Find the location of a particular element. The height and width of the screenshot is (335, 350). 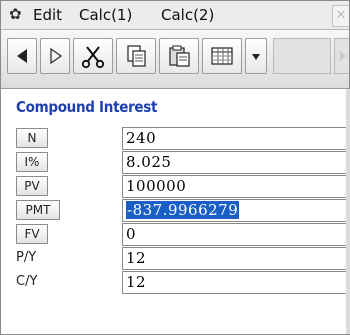

page-title: Compound Interest is located at coordinates (87, 107).